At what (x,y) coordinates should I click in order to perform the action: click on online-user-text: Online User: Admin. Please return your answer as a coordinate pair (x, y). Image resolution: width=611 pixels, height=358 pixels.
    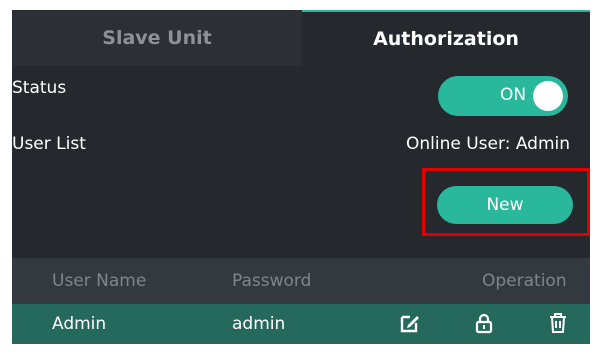
    Looking at the image, I should click on (488, 144).